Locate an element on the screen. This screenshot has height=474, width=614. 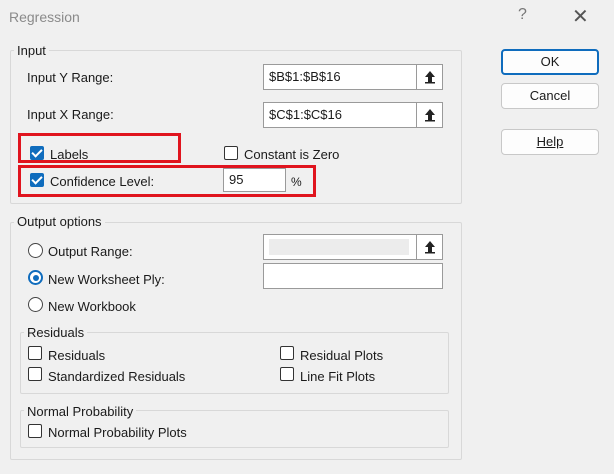
line-fit-plots-checkbox is located at coordinates (287, 374).